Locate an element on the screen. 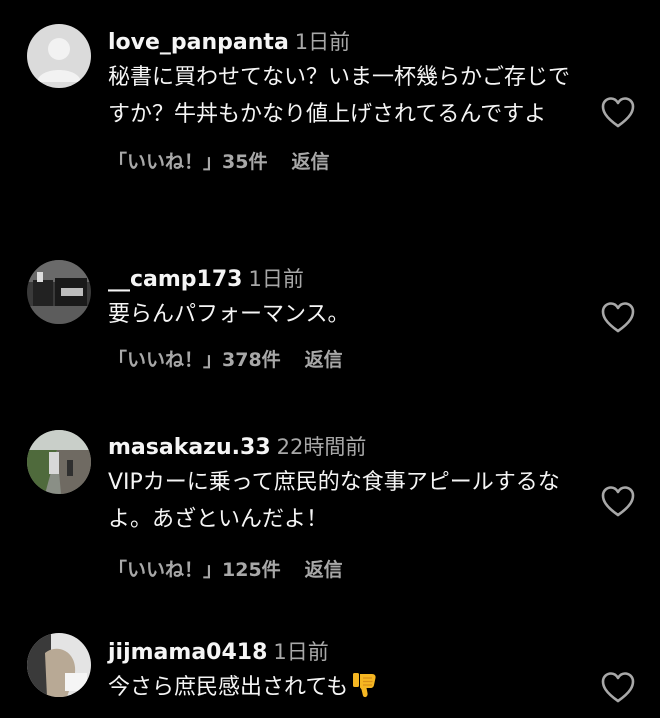 This screenshot has width=660, height=718. photo-avatar is located at coordinates (59, 665).